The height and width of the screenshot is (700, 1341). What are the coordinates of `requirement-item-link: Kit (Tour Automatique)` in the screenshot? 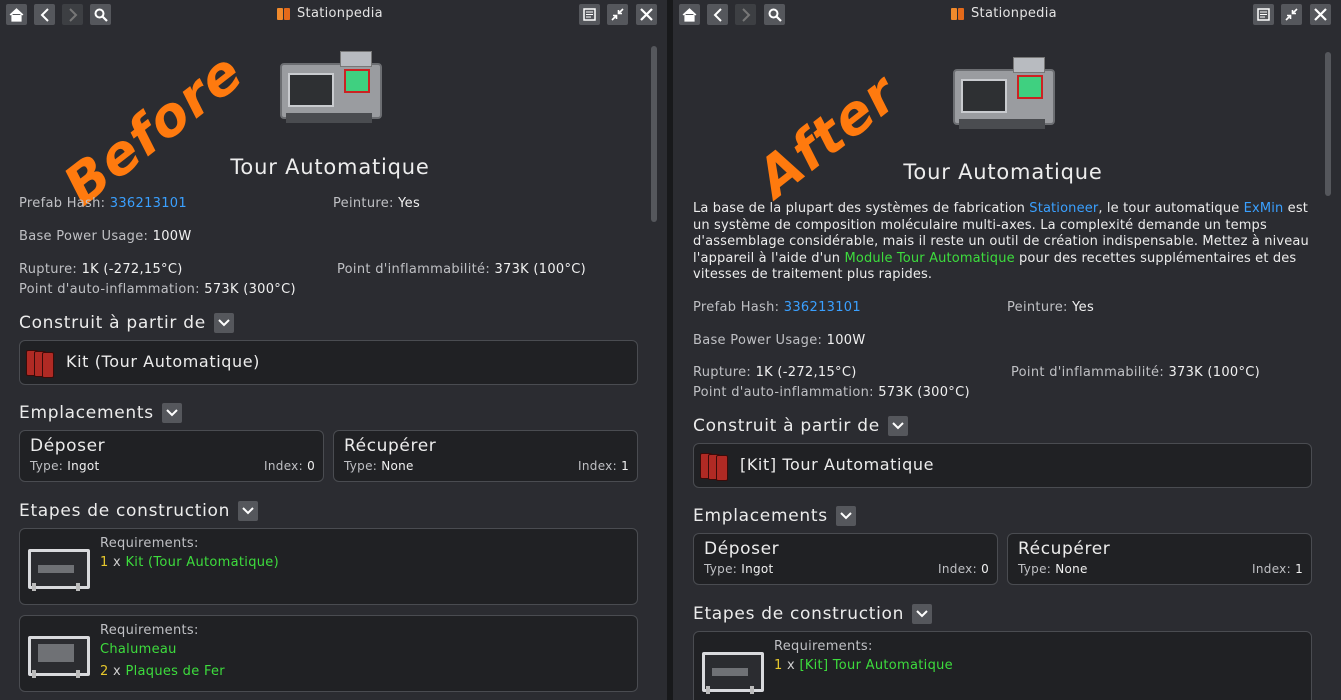 It's located at (202, 562).